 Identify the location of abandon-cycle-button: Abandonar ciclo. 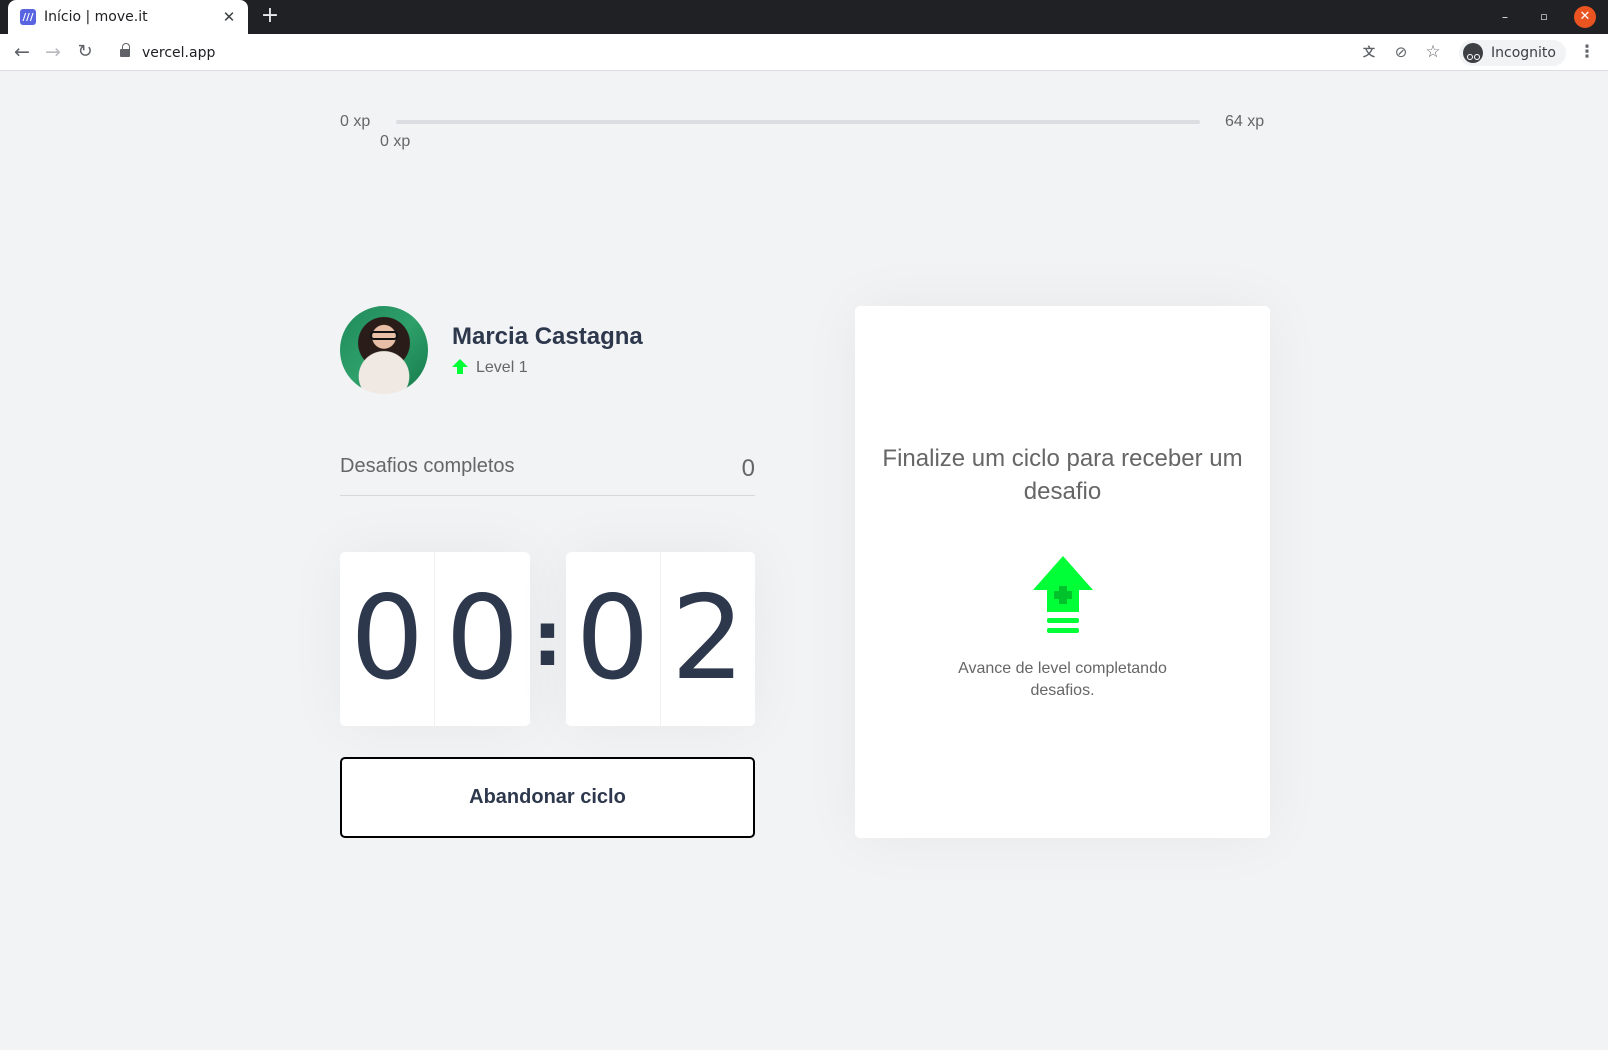
(547, 797).